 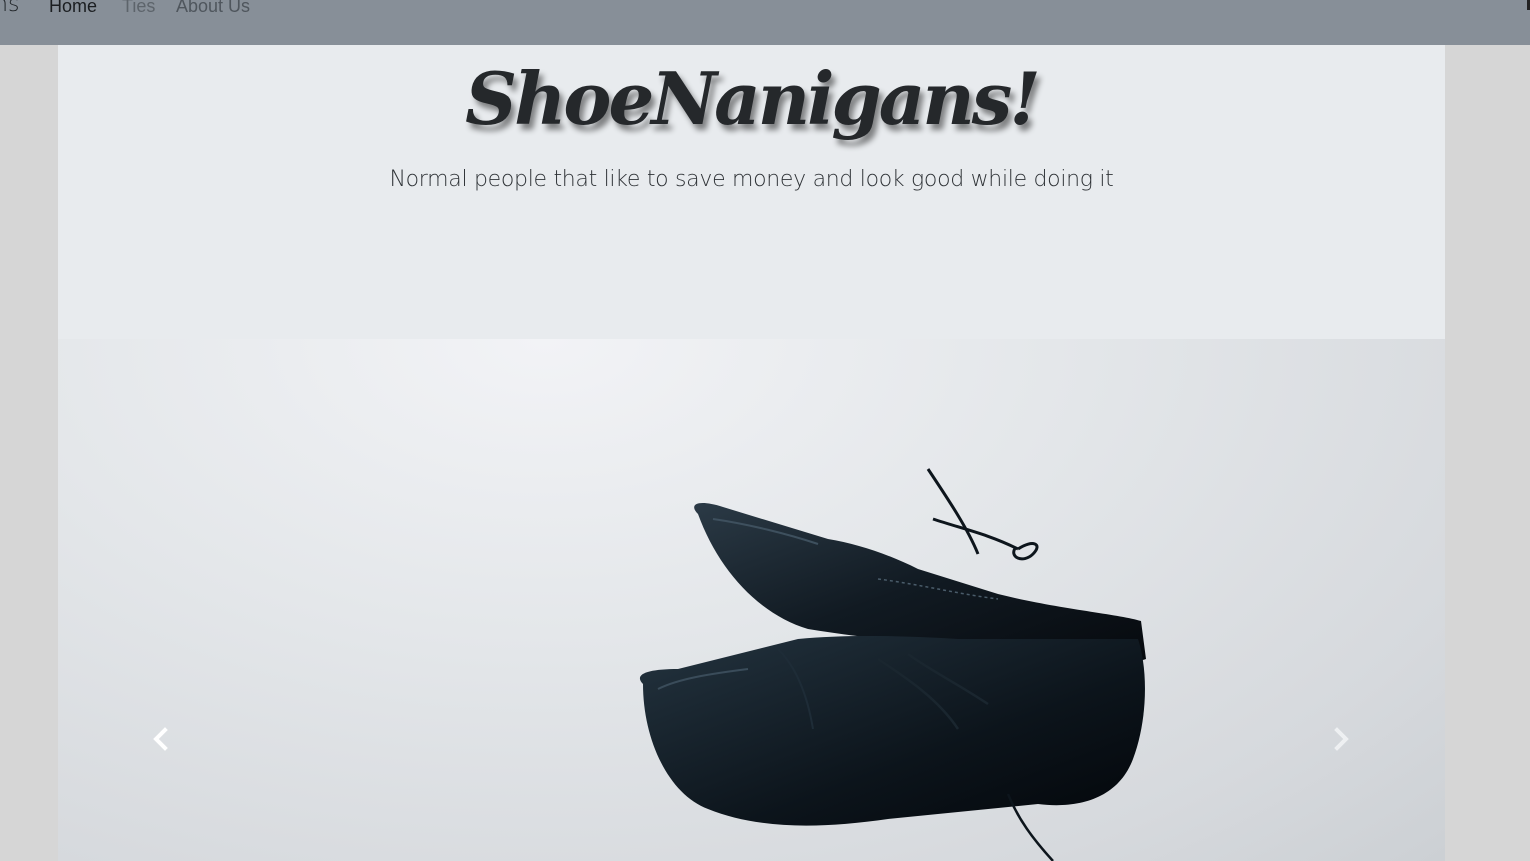 What do you see at coordinates (920, 567) in the screenshot?
I see `upper-shoe-shape` at bounding box center [920, 567].